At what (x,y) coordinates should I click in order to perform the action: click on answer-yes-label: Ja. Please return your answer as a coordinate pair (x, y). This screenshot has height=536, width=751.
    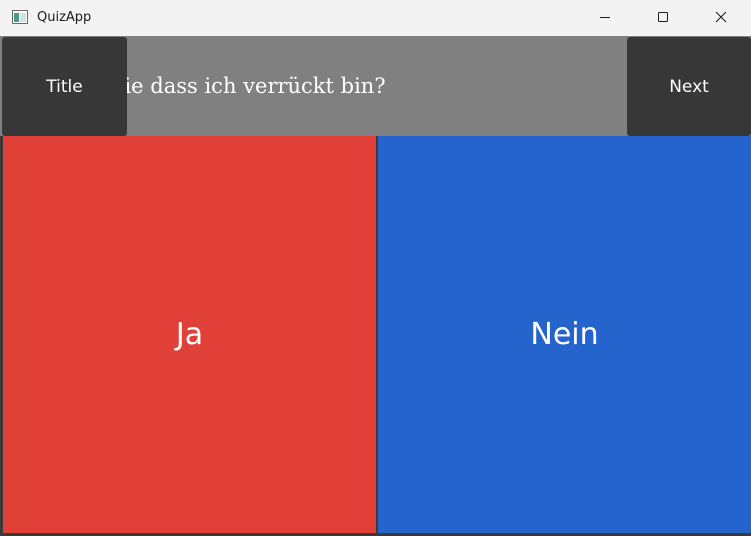
    Looking at the image, I should click on (189, 334).